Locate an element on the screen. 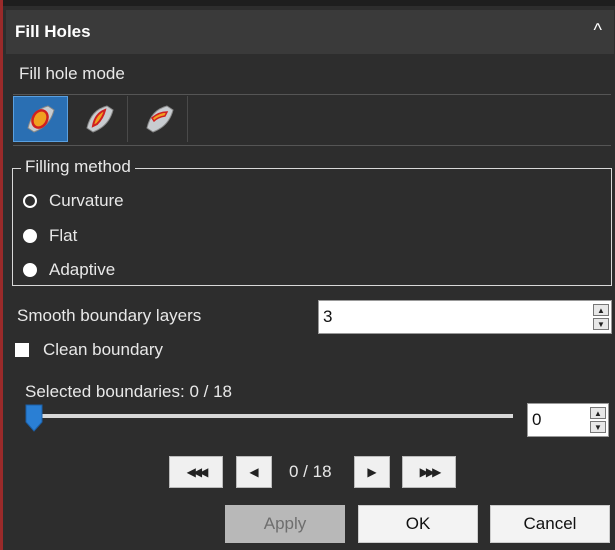  smooth-boundary-label: Smooth boundary layers is located at coordinates (109, 315).